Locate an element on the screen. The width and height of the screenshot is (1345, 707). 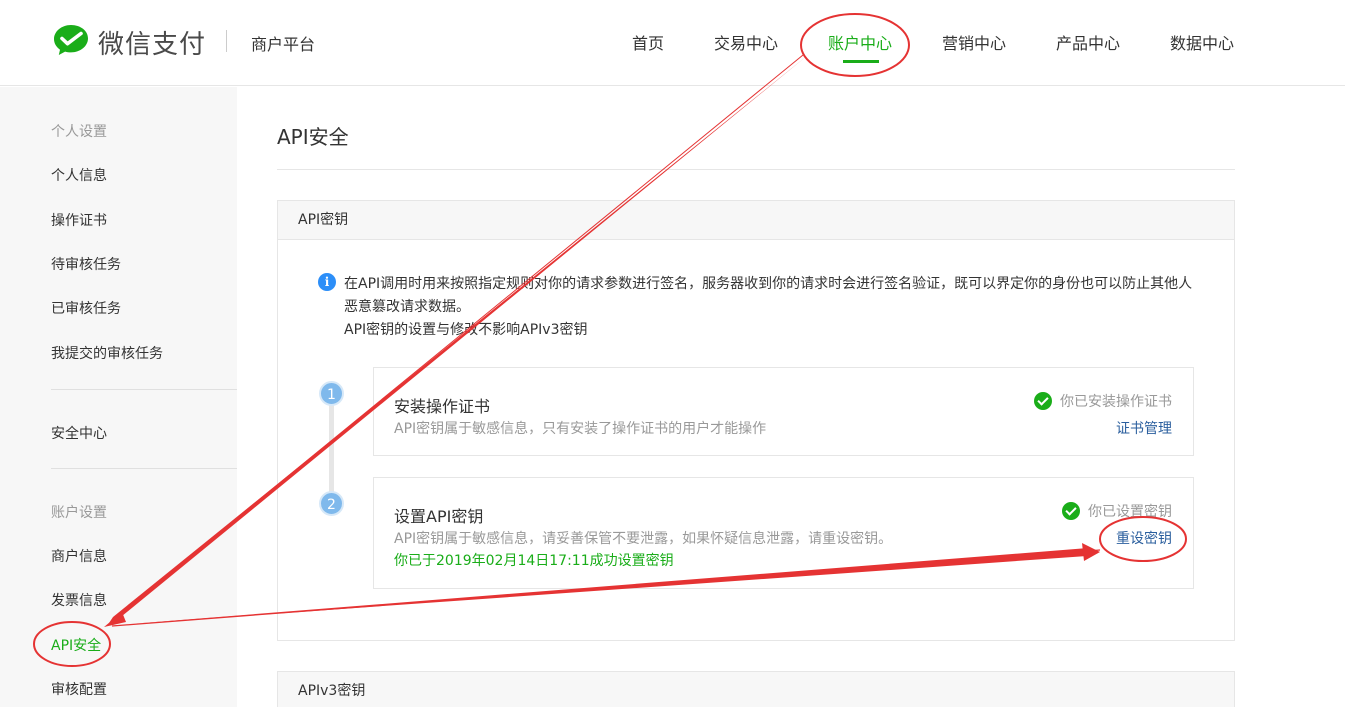
step-status: 你已安装操作证书 is located at coordinates (1103, 401).